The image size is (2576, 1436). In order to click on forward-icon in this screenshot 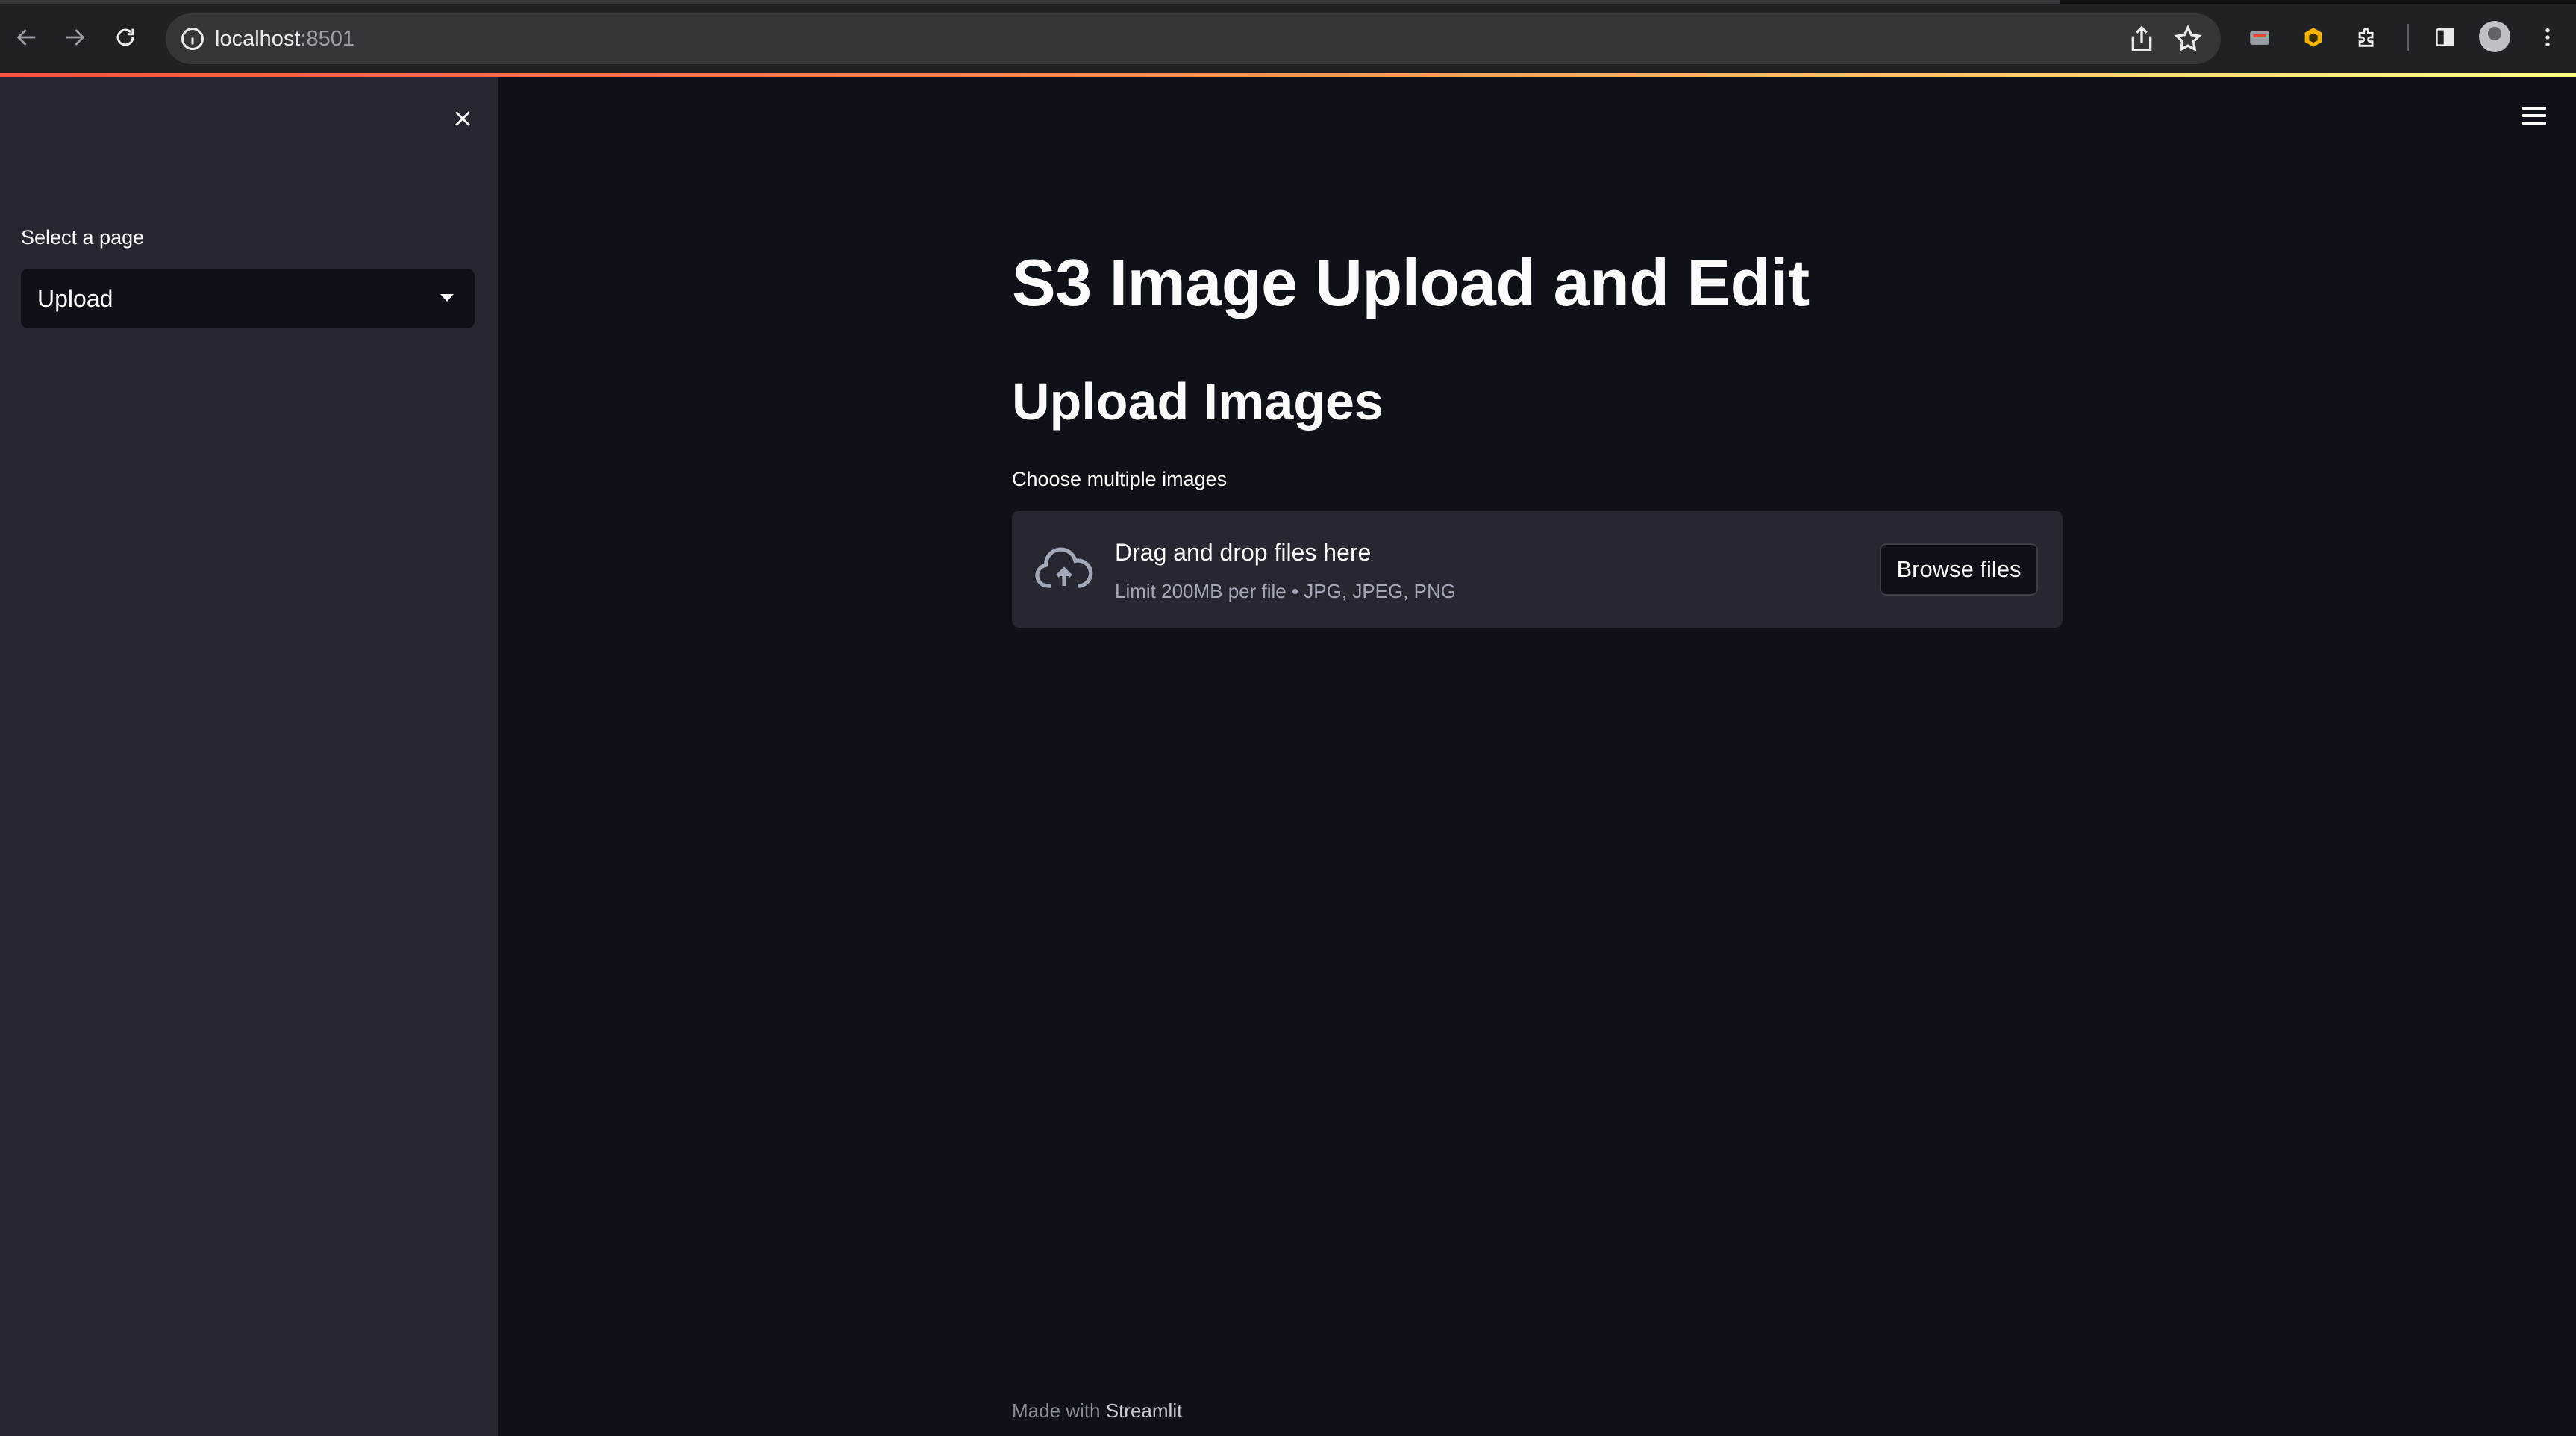, I will do `click(75, 37)`.